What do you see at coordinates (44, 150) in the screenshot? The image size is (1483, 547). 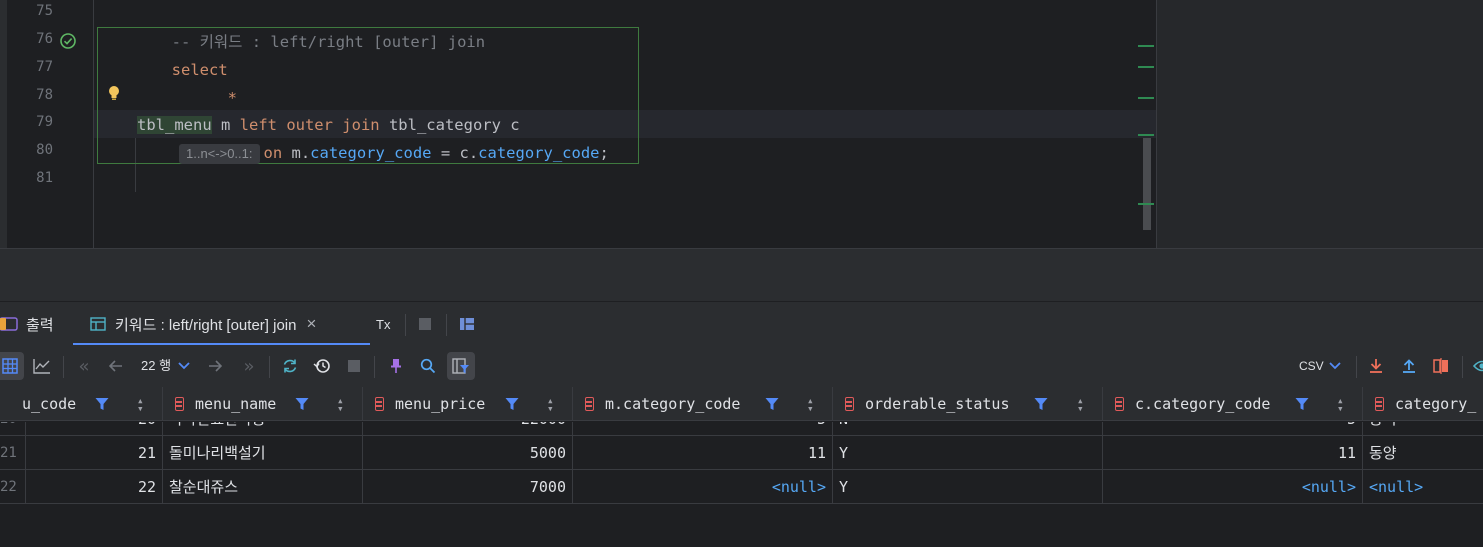 I see `line-number: 80` at bounding box center [44, 150].